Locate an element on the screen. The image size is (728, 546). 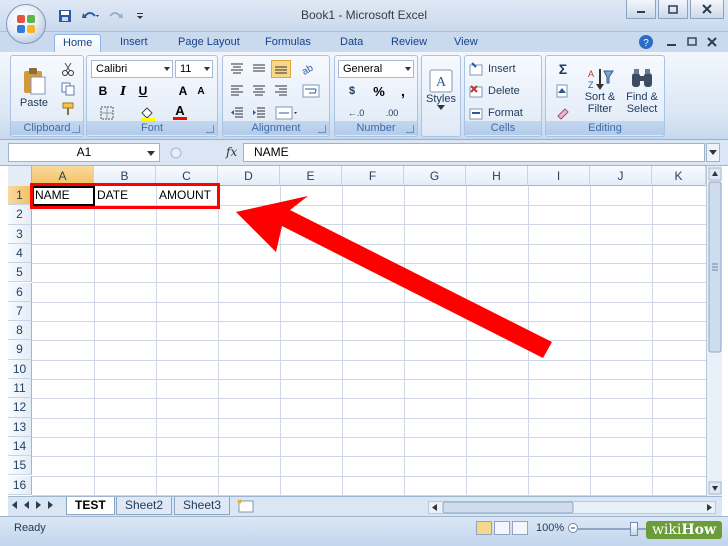
autosum-button: Σ is located at coordinates (563, 69).